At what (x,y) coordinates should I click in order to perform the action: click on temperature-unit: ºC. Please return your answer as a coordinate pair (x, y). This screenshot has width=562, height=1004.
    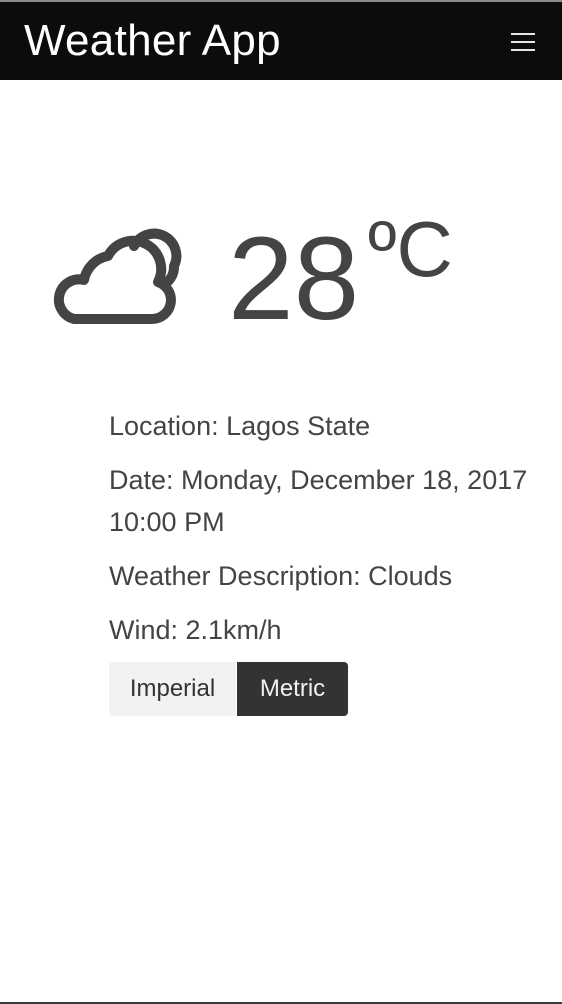
    Looking at the image, I should click on (410, 249).